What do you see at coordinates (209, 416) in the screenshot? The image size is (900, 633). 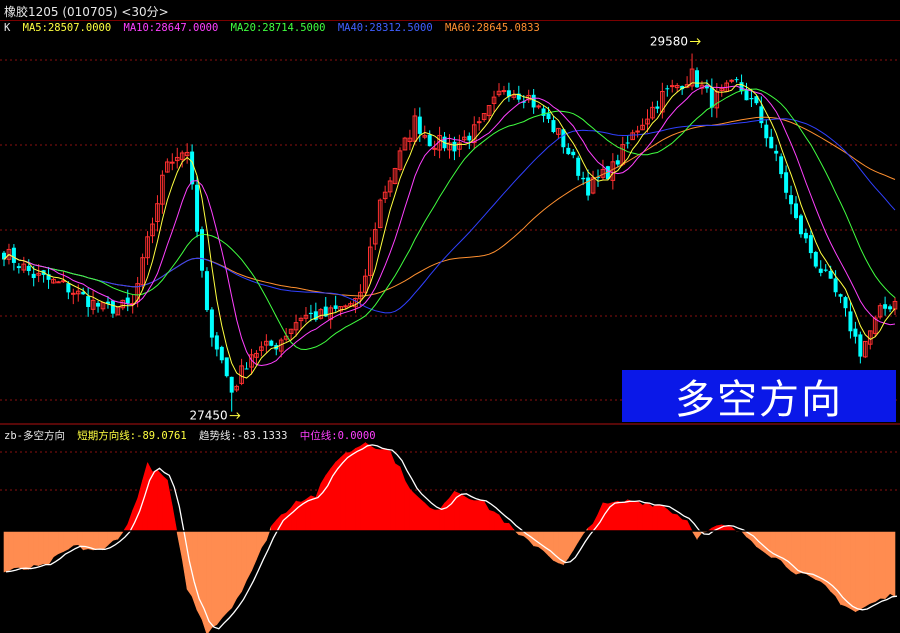 I see `low-price-label: 27450` at bounding box center [209, 416].